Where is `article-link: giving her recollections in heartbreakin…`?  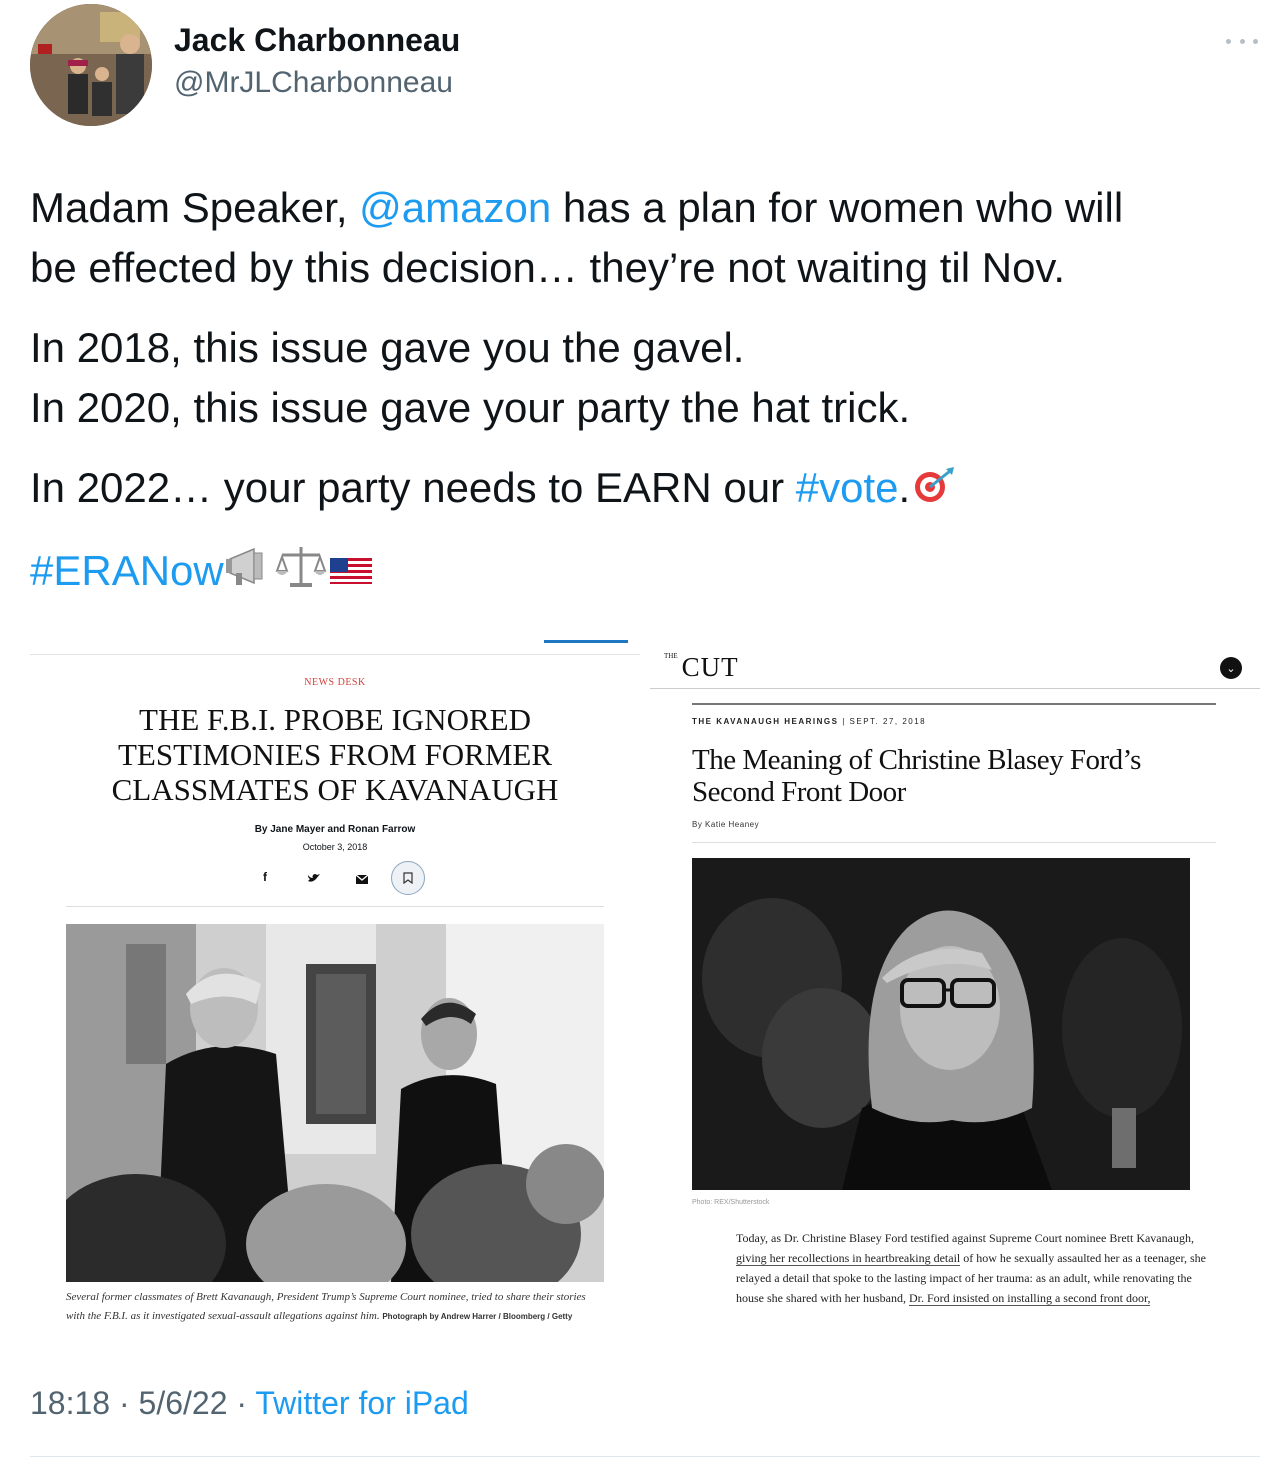 article-link: giving her recollections in heartbreakin… is located at coordinates (848, 1258).